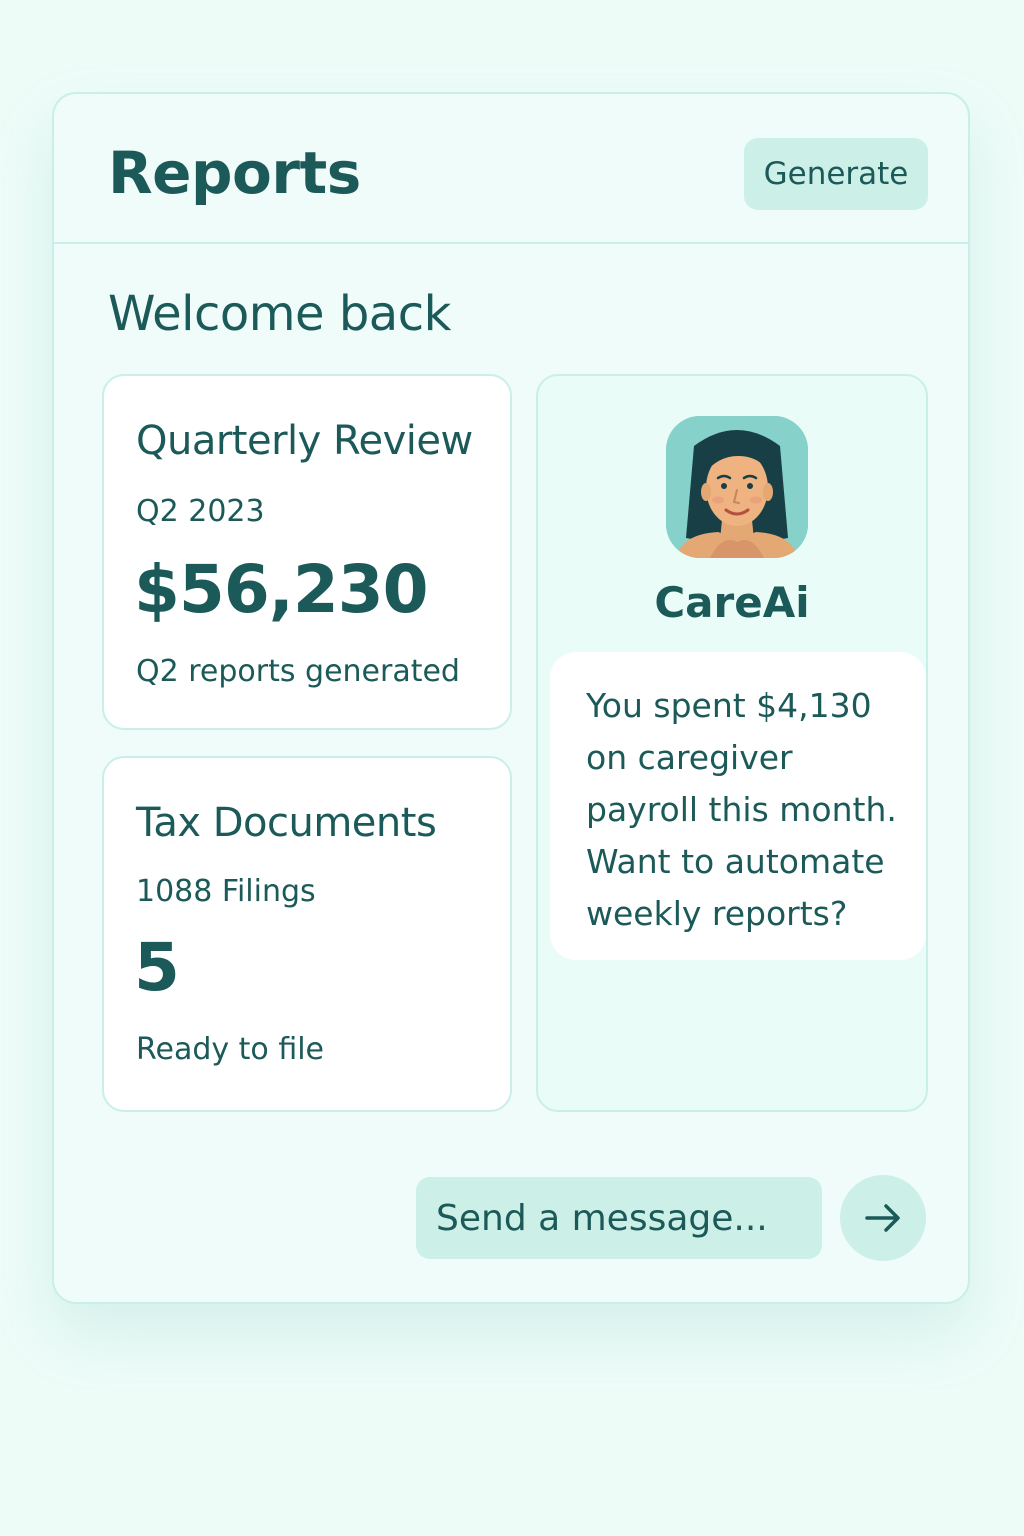 The width and height of the screenshot is (1024, 1536). Describe the element at coordinates (200, 511) in the screenshot. I see `card-subtitle: Q2 2023` at that location.